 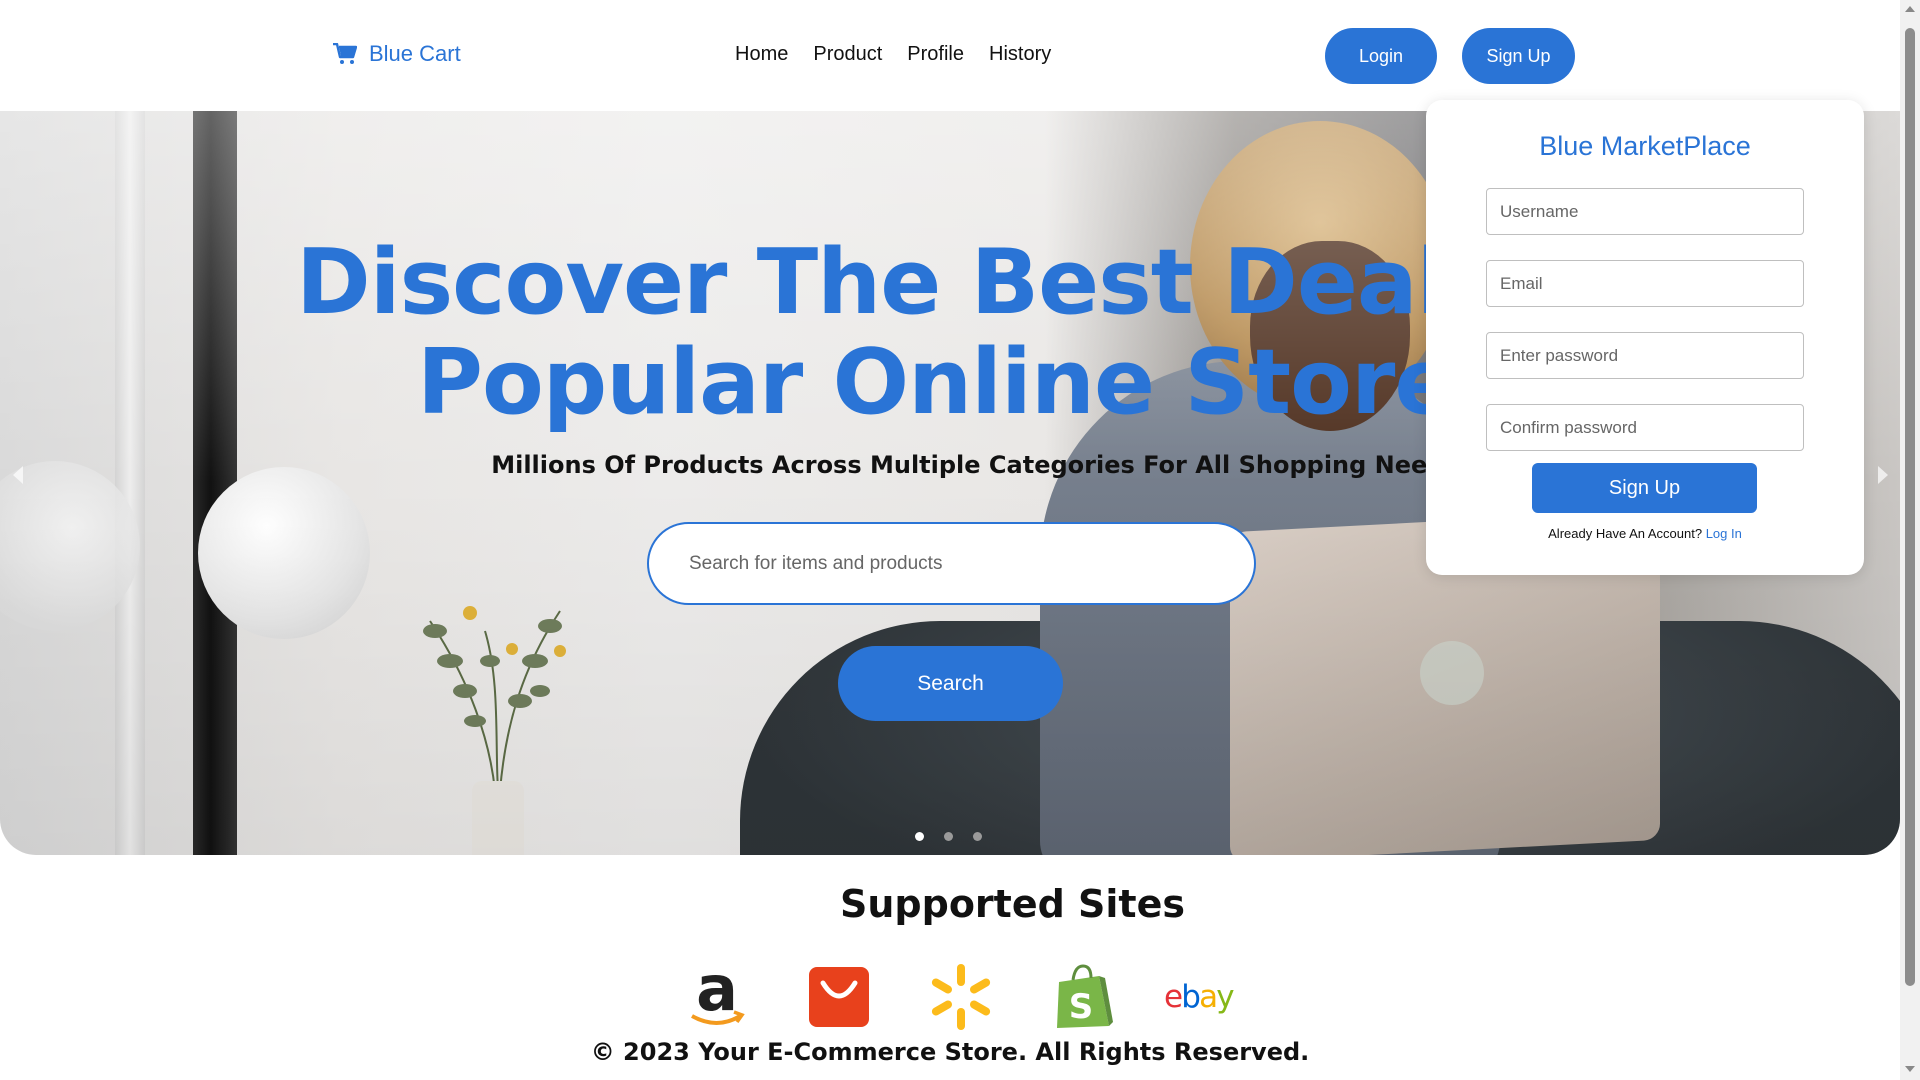 I want to click on supported-sites-title: Supported Sites, so click(x=1012, y=904).